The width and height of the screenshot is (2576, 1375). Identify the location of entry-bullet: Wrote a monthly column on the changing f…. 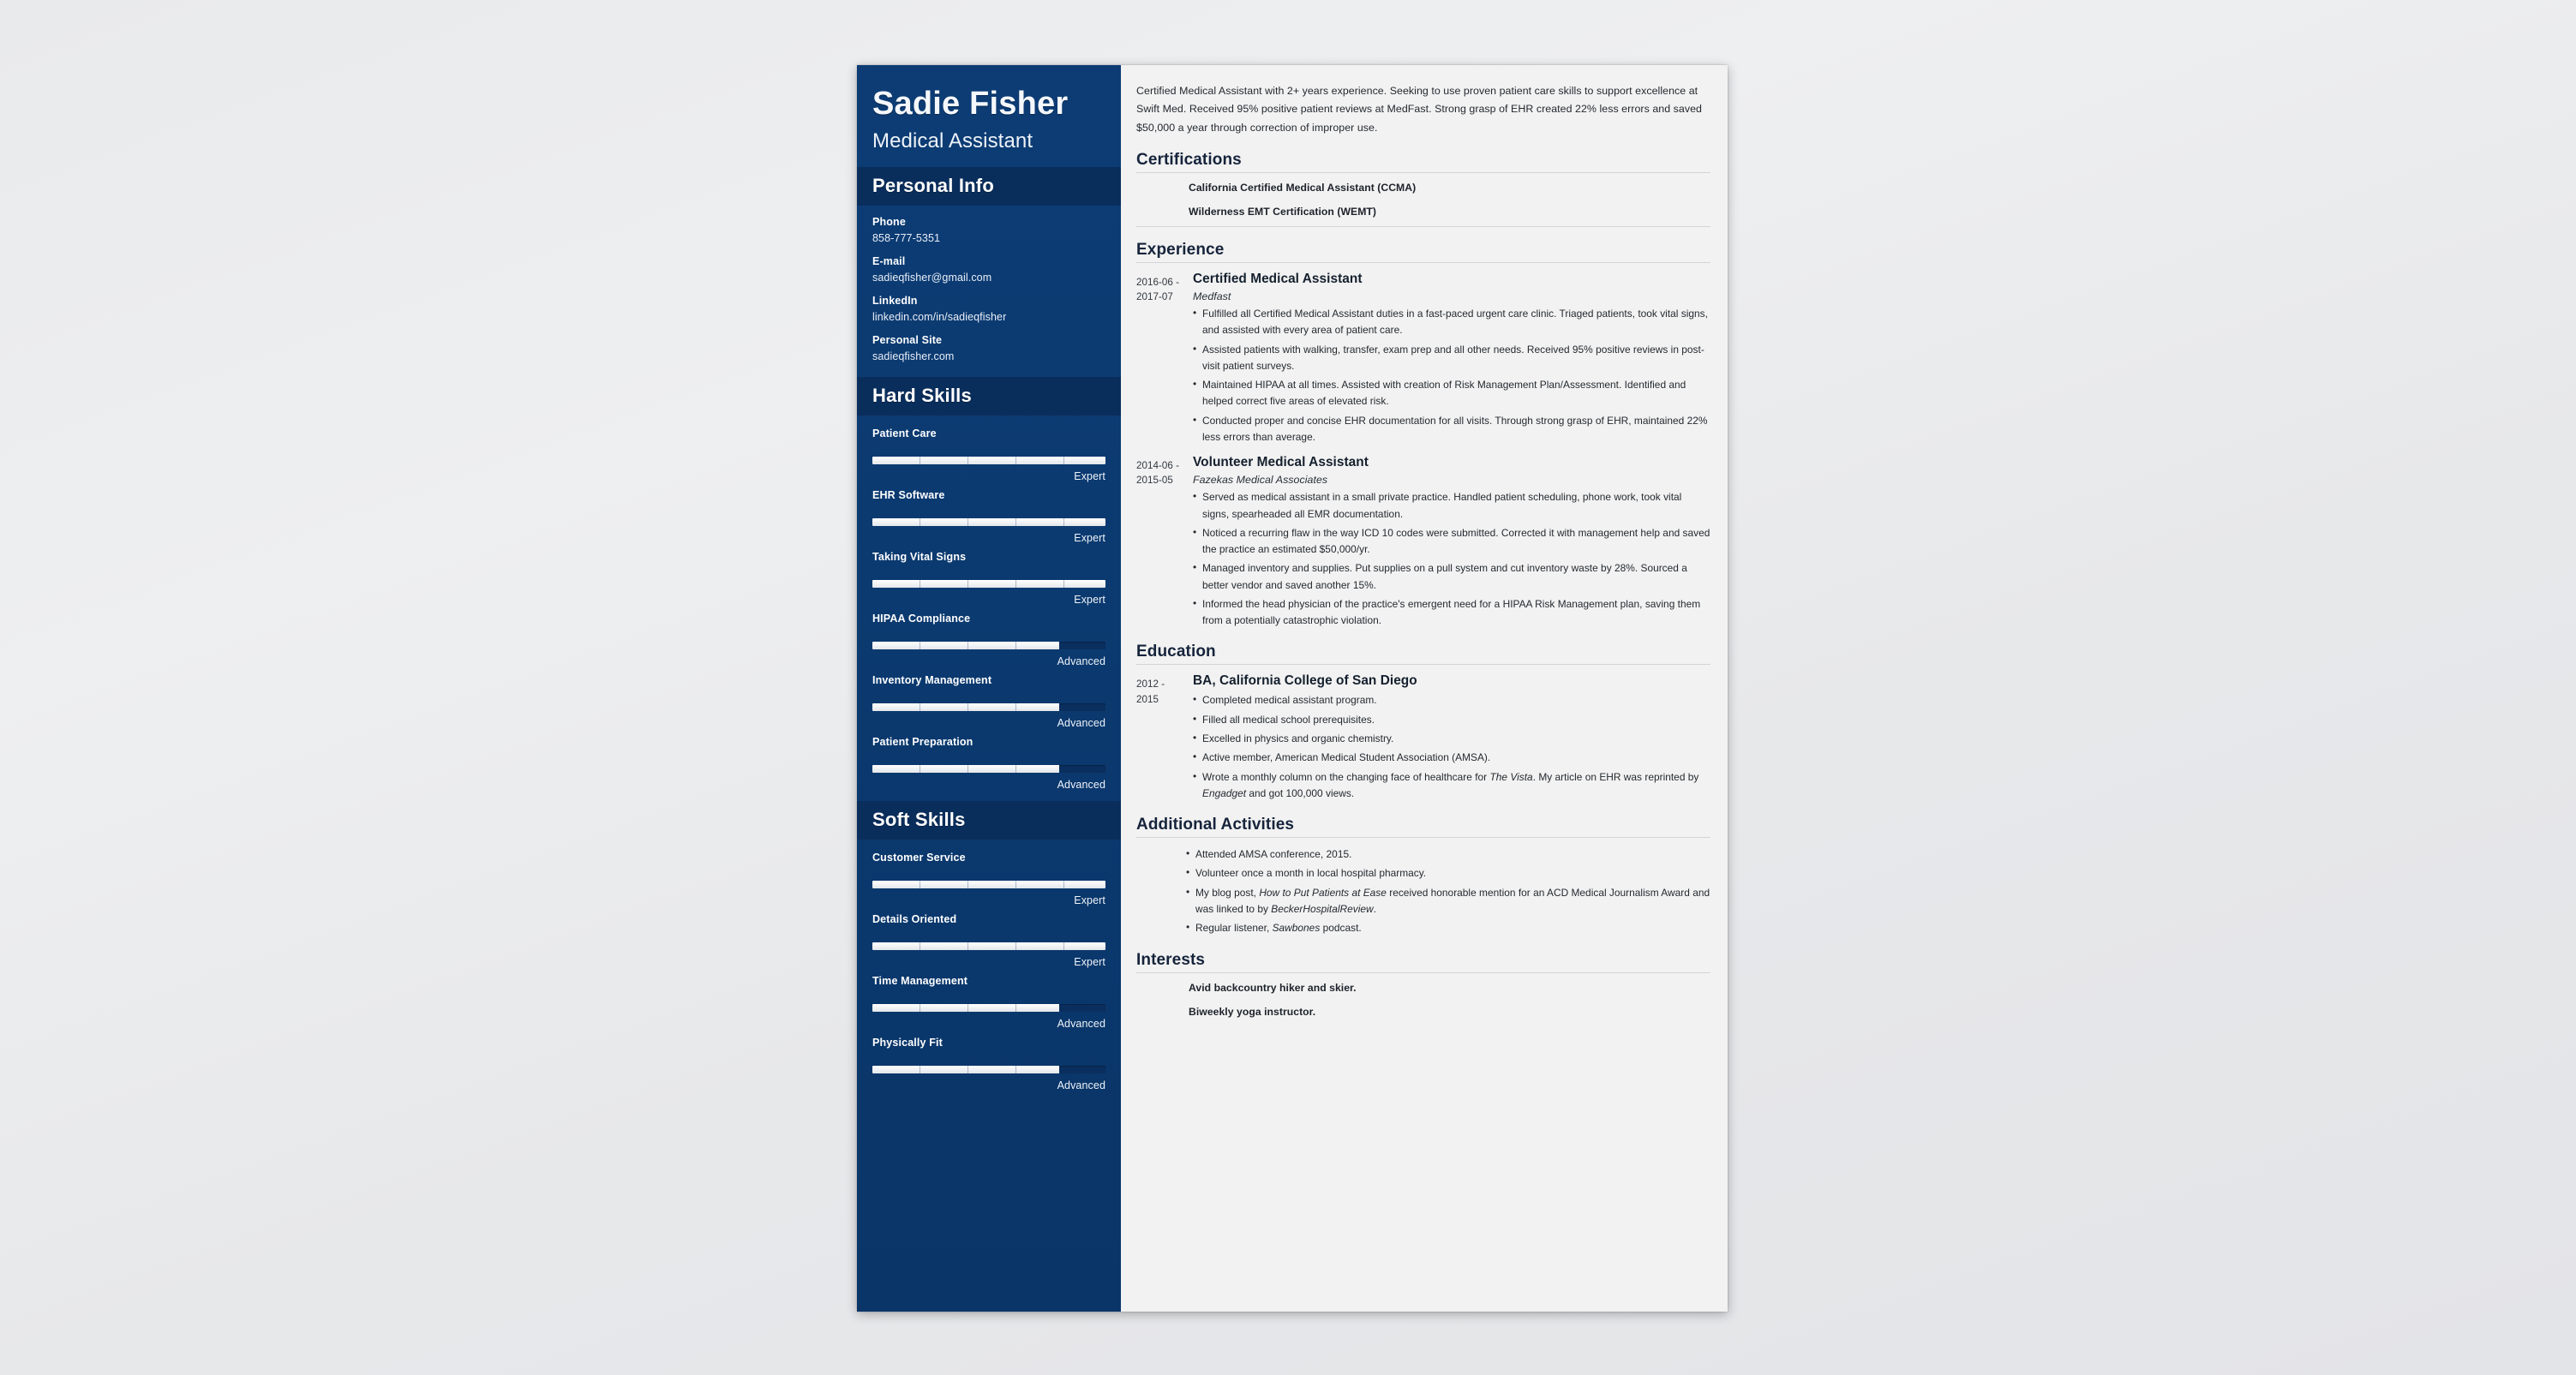
(1451, 785).